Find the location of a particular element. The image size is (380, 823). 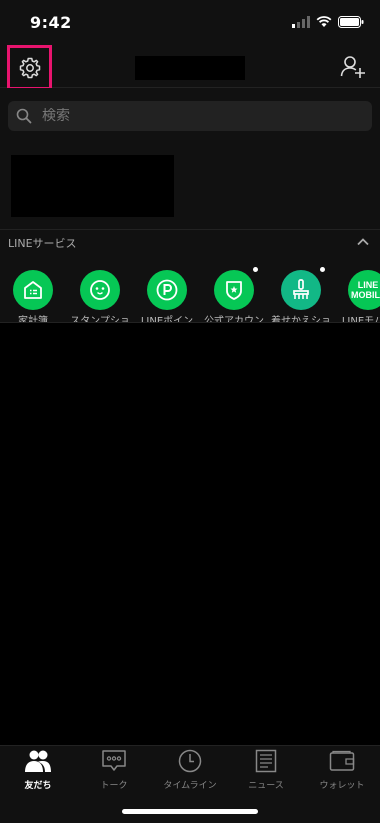

signal-icon is located at coordinates (301, 22).